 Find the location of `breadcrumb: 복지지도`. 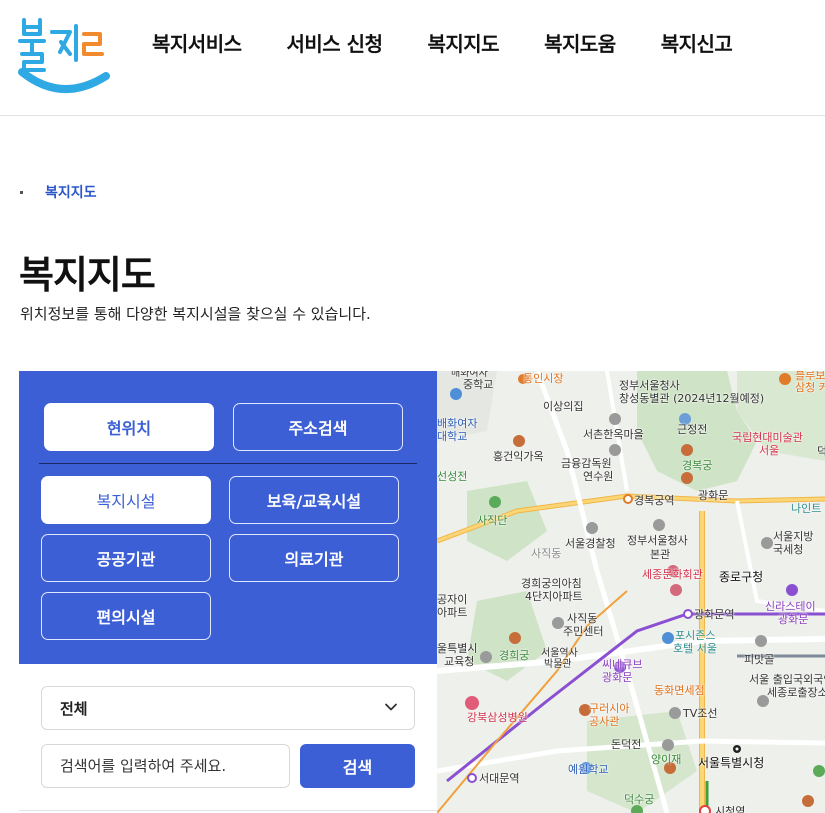

breadcrumb: 복지지도 is located at coordinates (58, 192).